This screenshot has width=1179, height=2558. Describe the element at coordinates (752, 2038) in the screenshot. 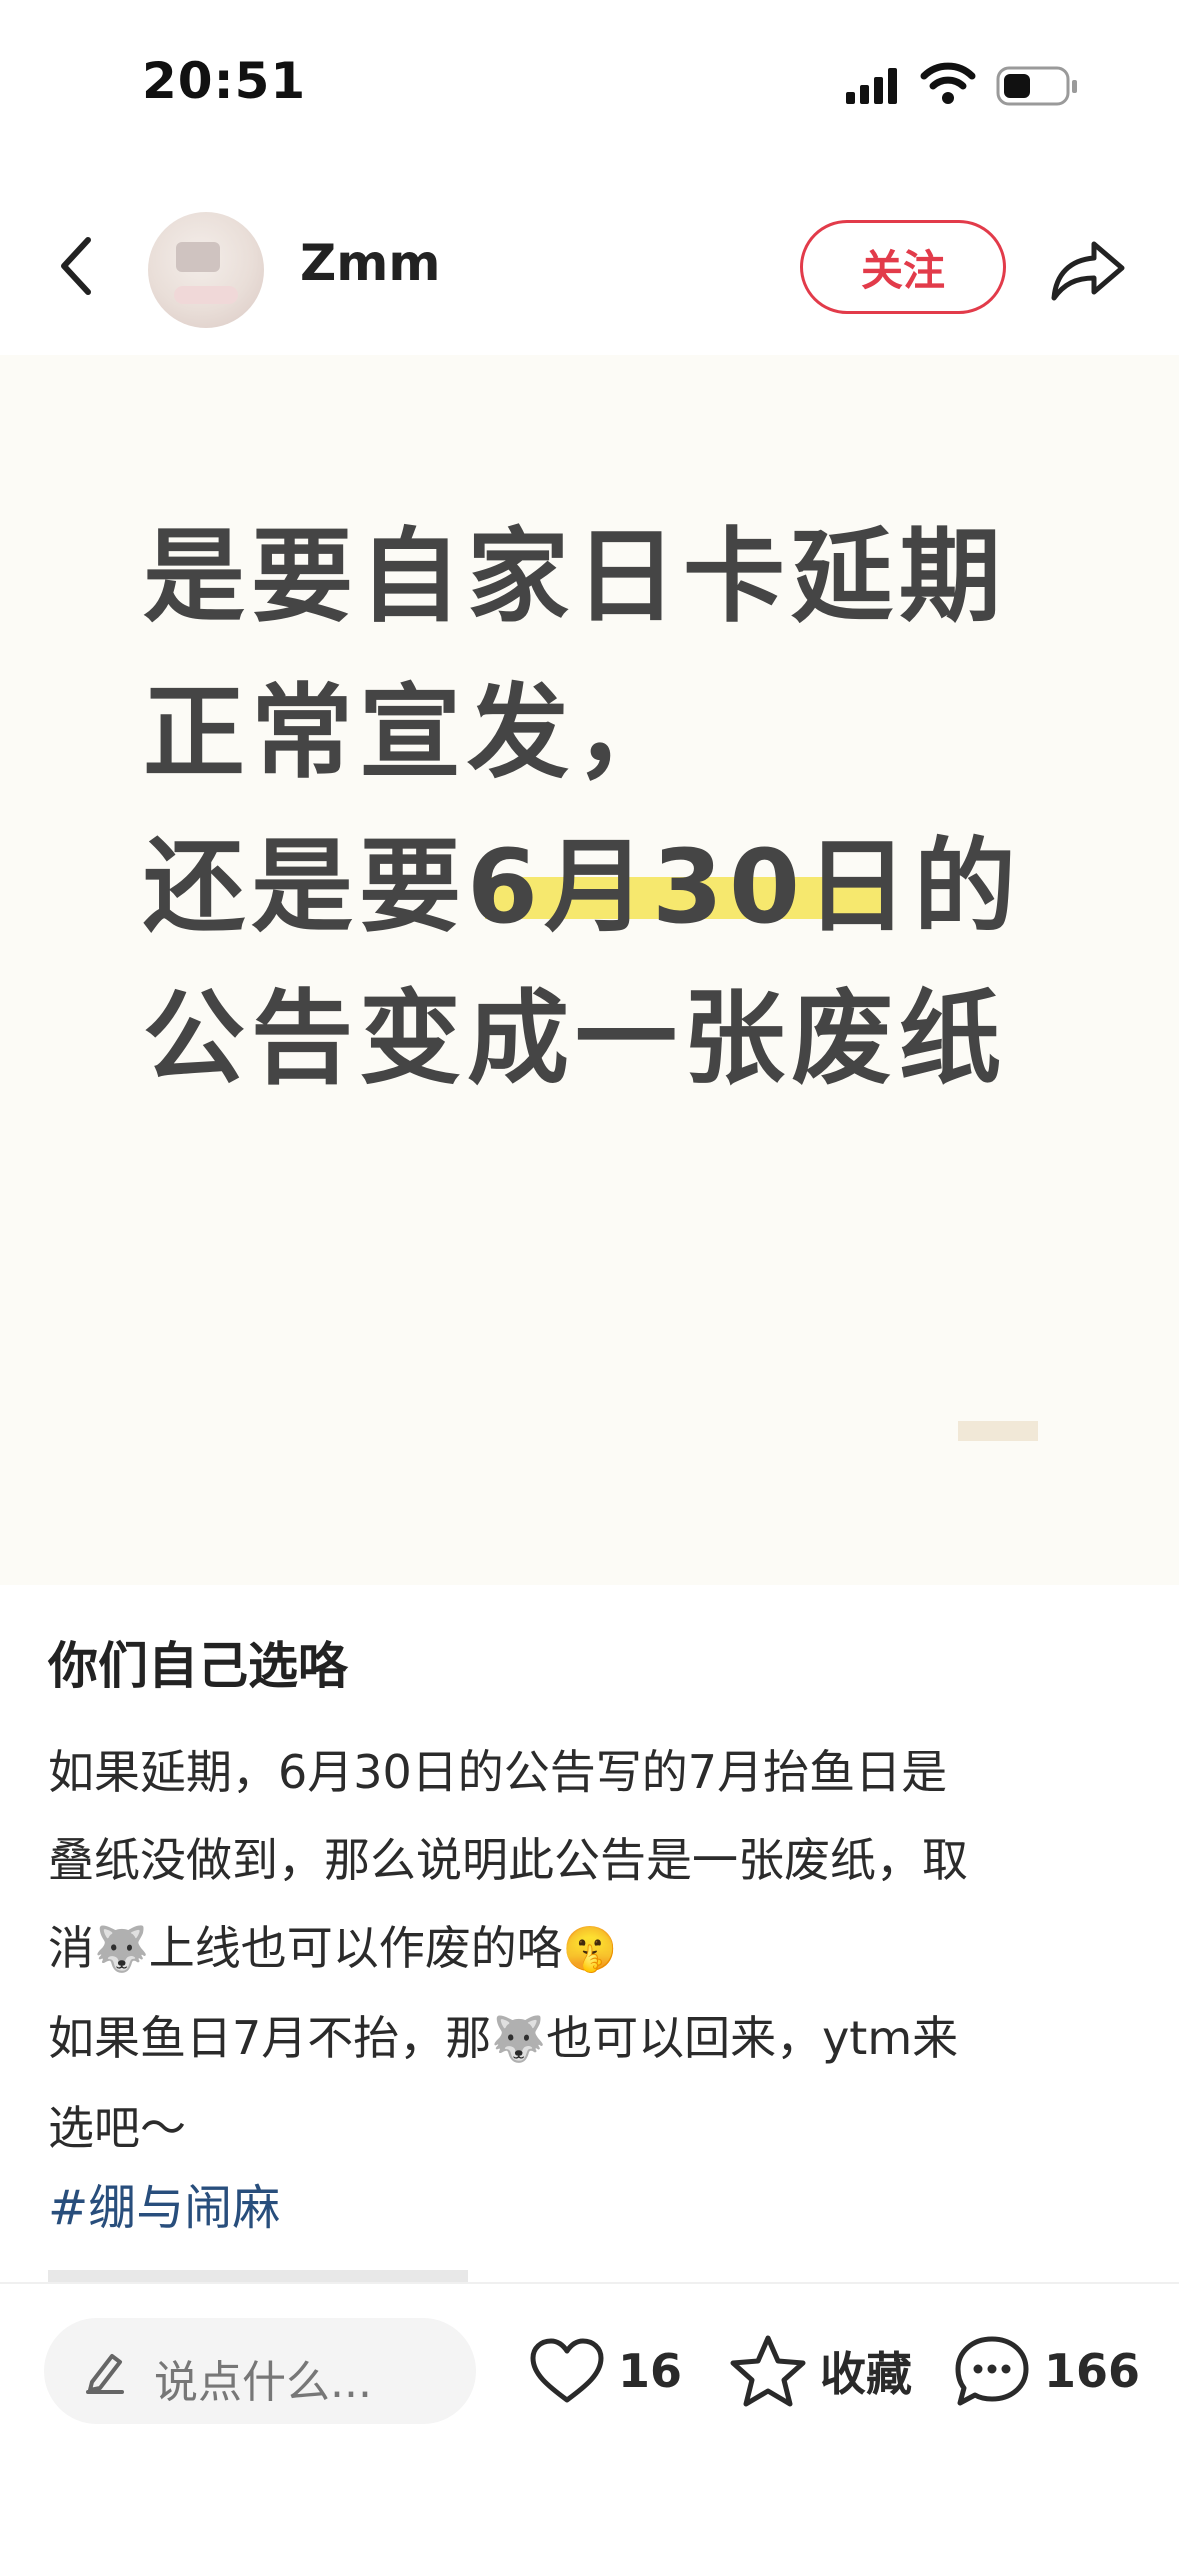

I see `post-text-segment: 也可以回来，ytm来` at that location.